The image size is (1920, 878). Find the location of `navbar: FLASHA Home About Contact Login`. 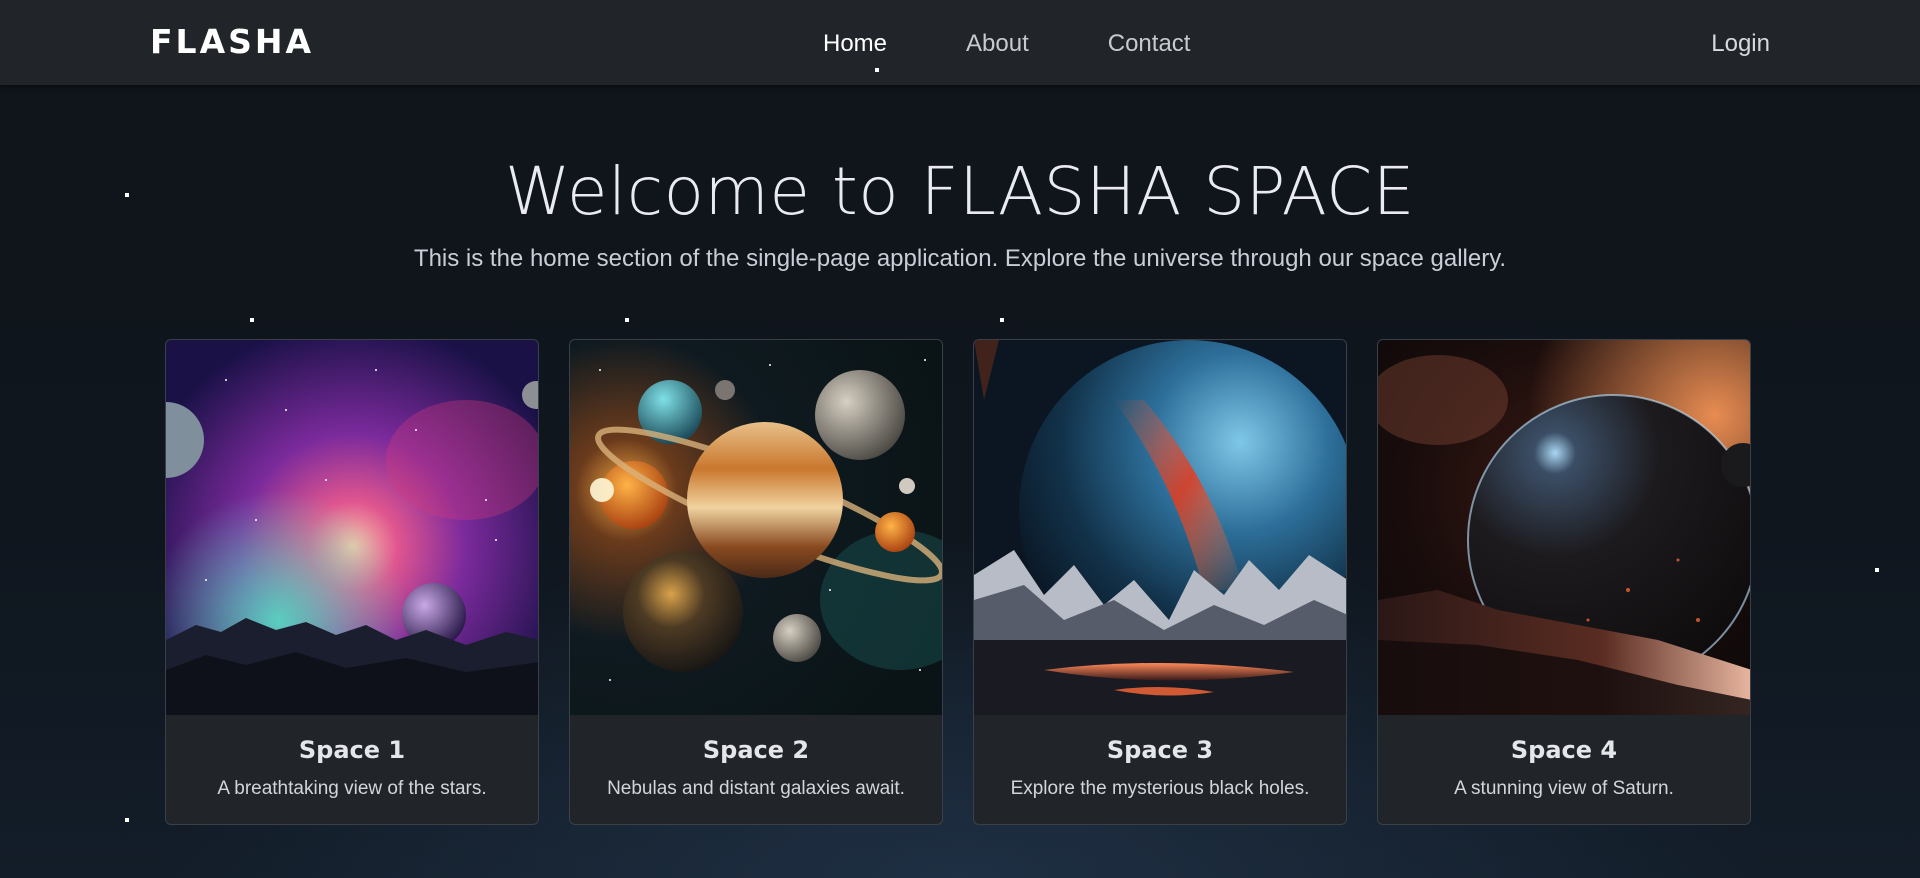

navbar: FLASHA Home About Contact Login is located at coordinates (960, 42).